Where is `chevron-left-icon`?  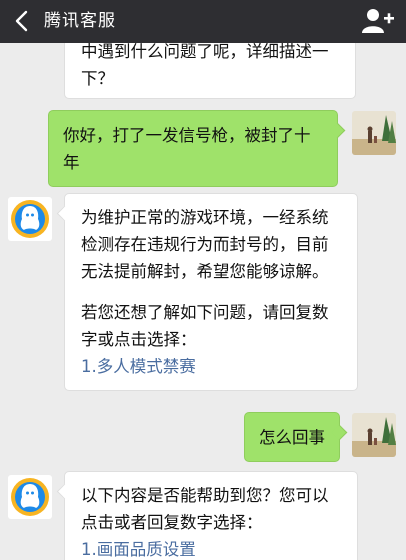
chevron-left-icon is located at coordinates (21, 21).